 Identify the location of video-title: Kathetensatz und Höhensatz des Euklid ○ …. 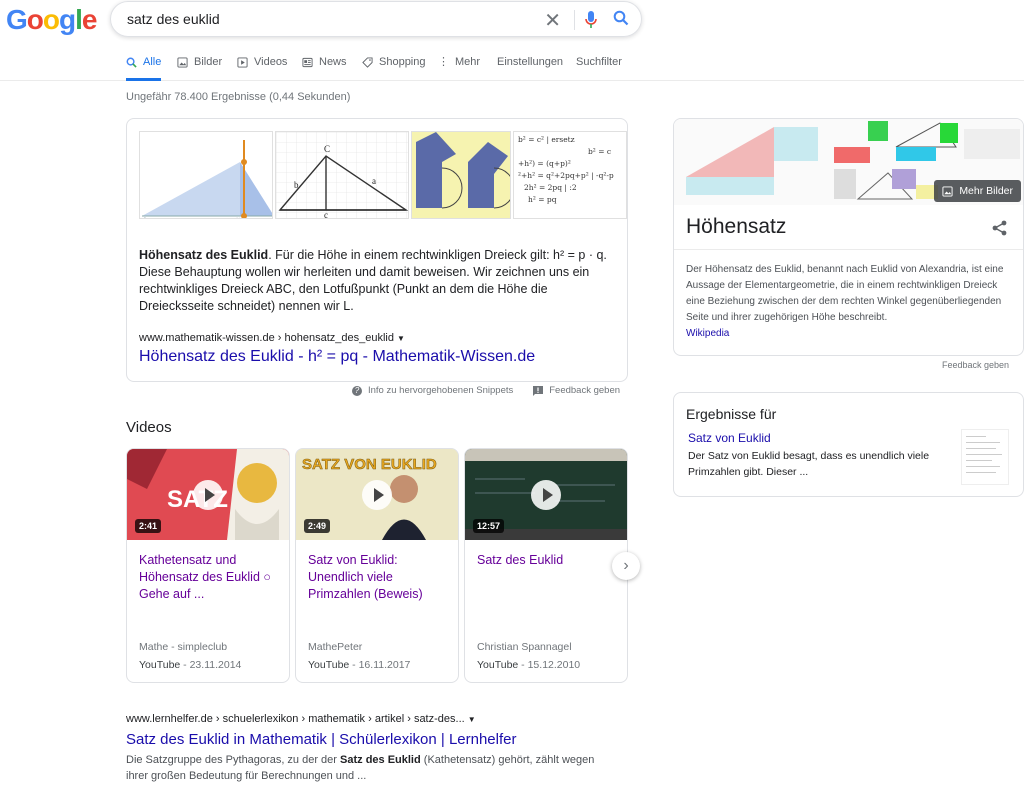
(208, 577).